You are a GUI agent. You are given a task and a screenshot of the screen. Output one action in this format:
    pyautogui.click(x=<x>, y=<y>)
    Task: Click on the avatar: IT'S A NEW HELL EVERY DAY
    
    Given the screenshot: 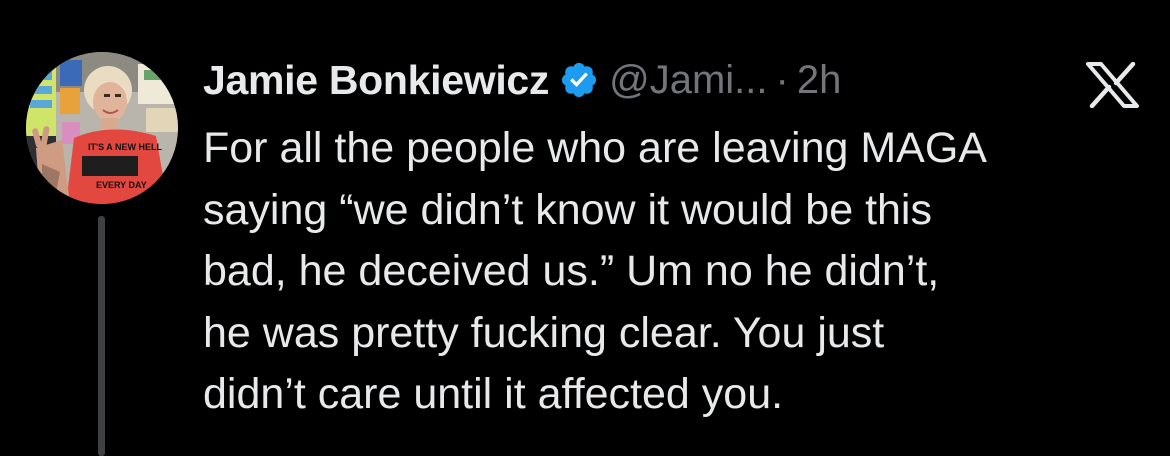 What is the action you would take?
    pyautogui.click(x=102, y=128)
    